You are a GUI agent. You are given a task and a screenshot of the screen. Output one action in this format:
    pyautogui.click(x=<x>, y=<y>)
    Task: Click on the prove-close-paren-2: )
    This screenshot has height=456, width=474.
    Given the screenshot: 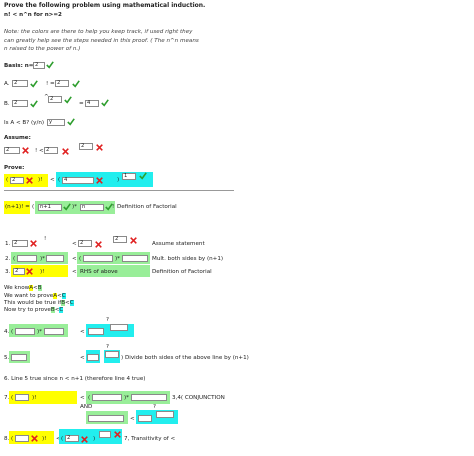 What is the action you would take?
    pyautogui.click(x=118, y=180)
    